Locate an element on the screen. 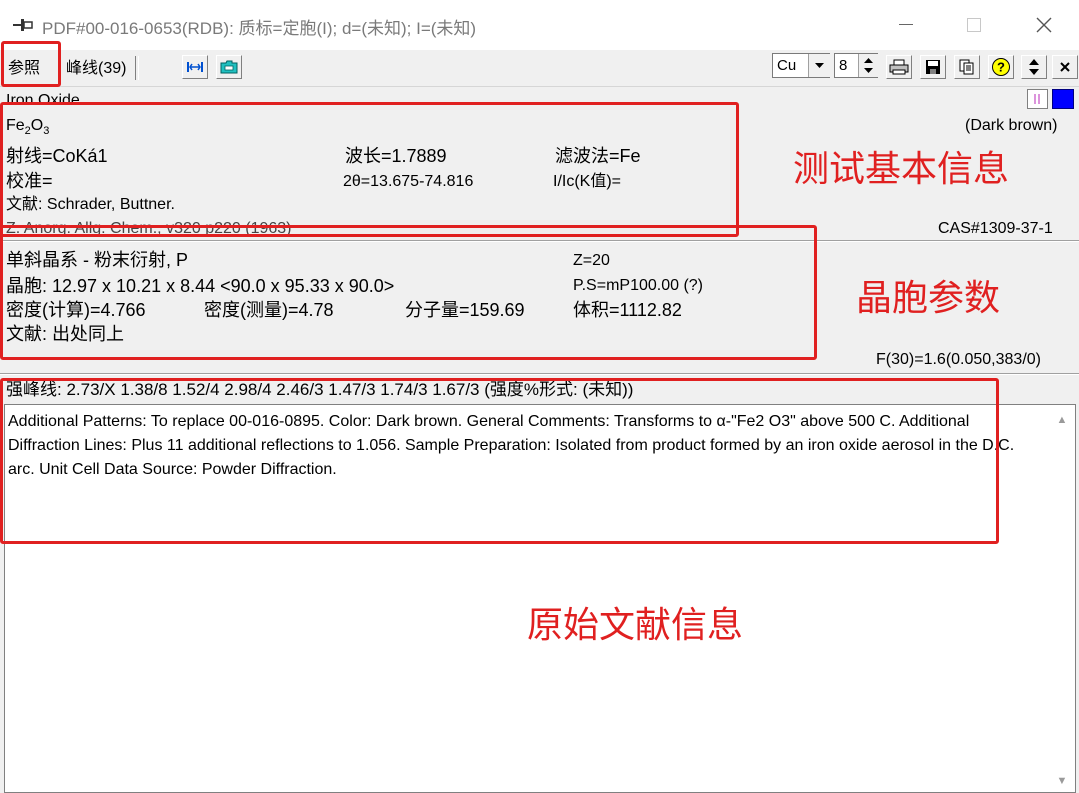 The height and width of the screenshot is (793, 1079). minimize-button is located at coordinates (906, 25).